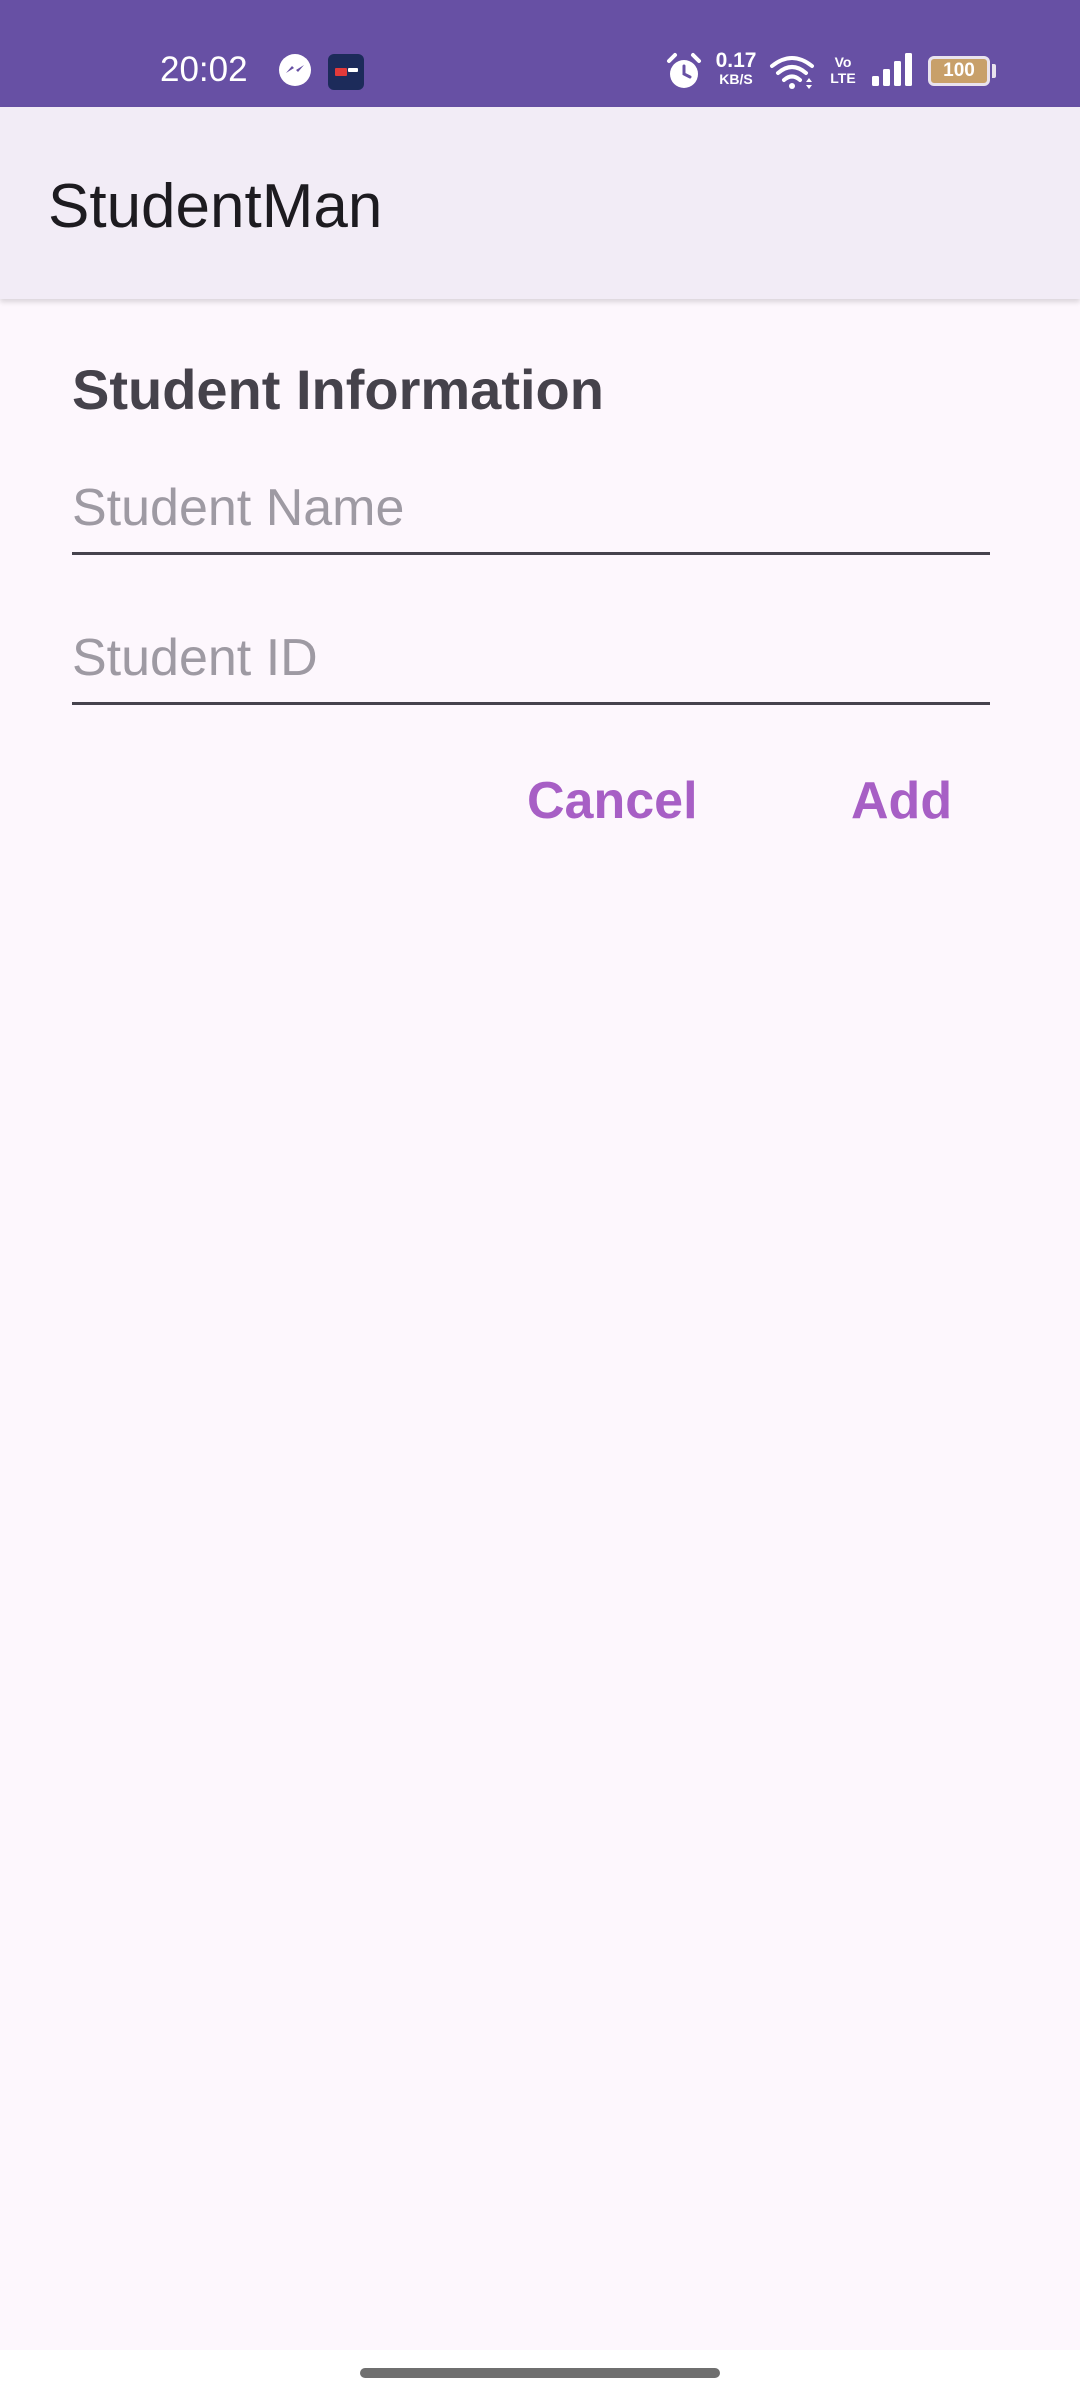 The width and height of the screenshot is (1080, 2400). I want to click on volte-indicator: Vo LTE, so click(843, 70).